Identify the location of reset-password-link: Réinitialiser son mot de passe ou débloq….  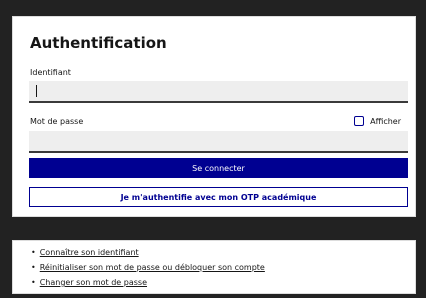
(152, 267).